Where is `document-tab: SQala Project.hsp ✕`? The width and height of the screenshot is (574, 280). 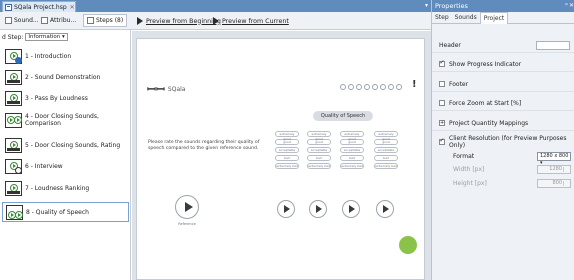 document-tab: SQala Project.hsp ✕ is located at coordinates (39, 6).